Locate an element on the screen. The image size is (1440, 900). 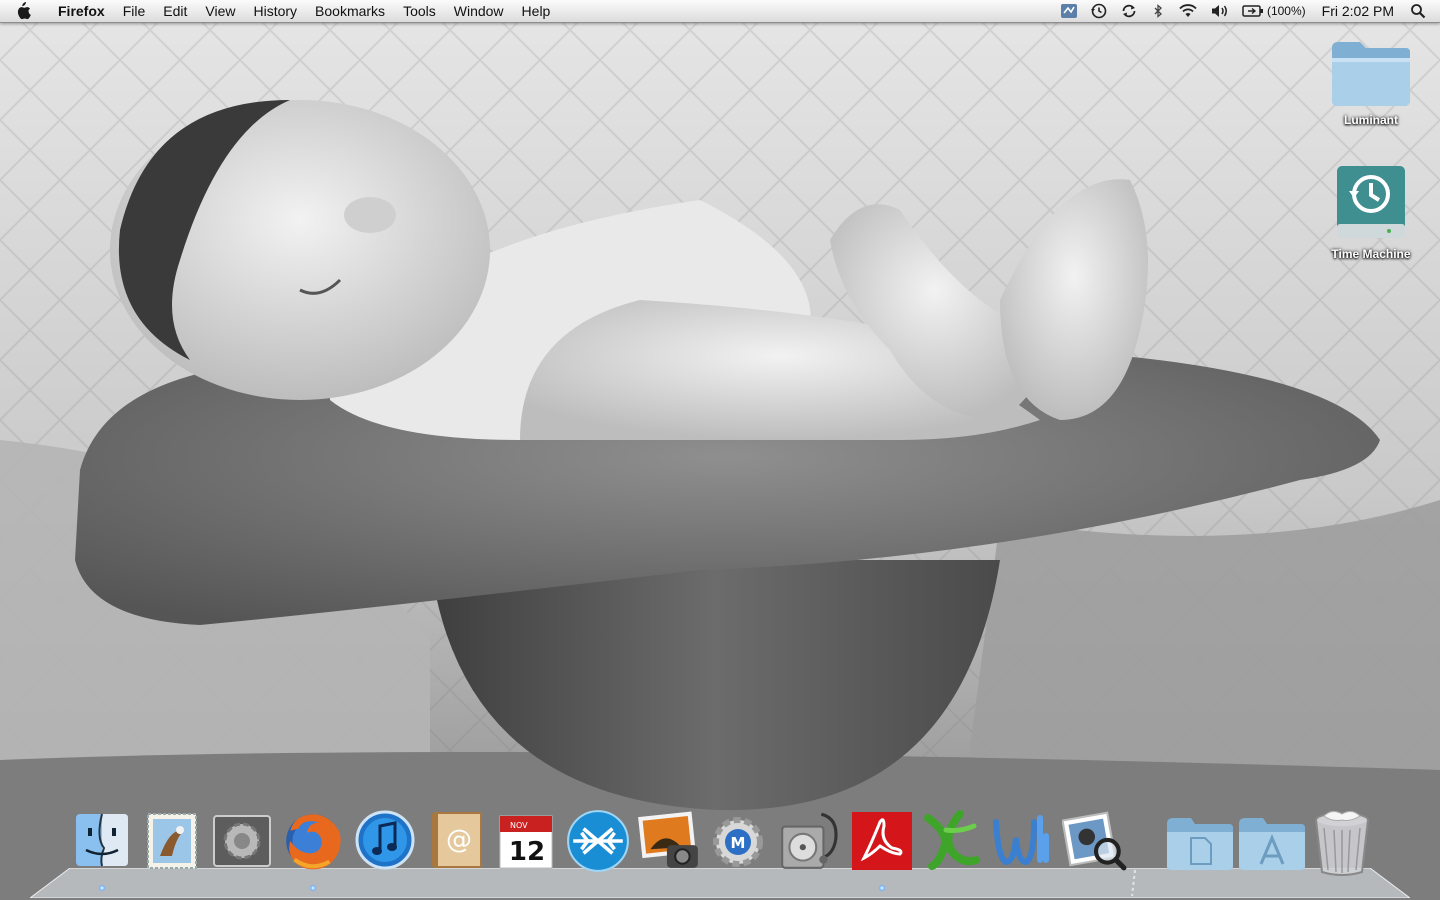
address-book-icon: @ is located at coordinates (457, 840).